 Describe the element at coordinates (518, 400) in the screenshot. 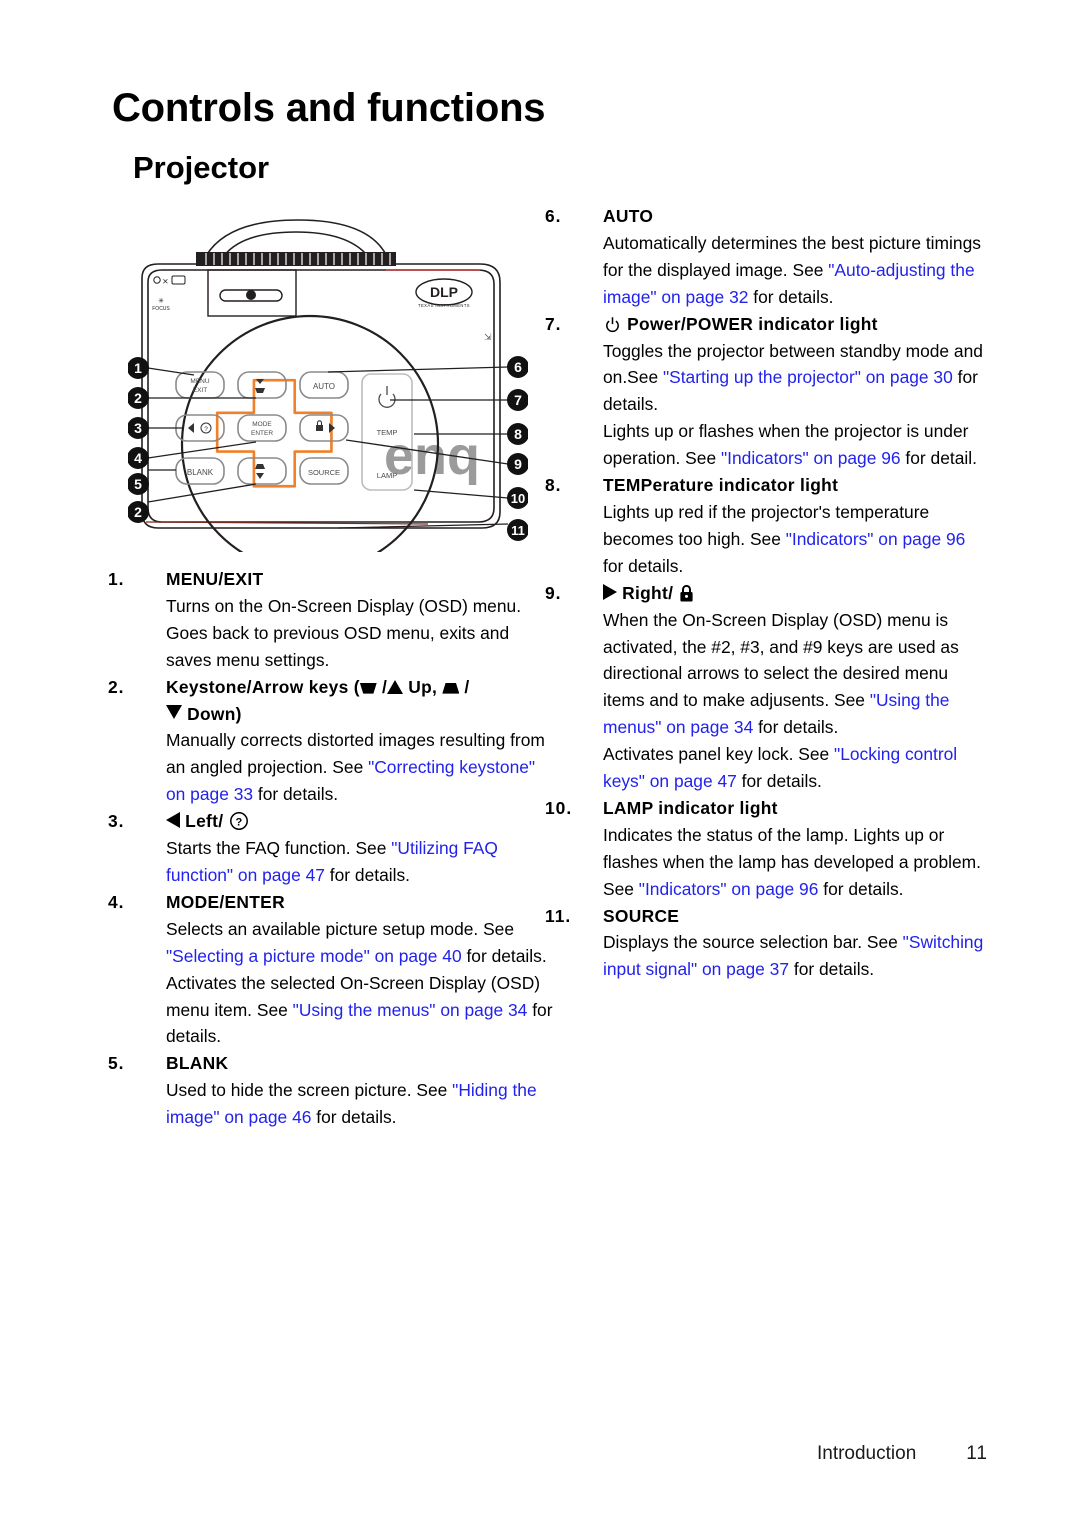

I see `svg-text: 7` at that location.